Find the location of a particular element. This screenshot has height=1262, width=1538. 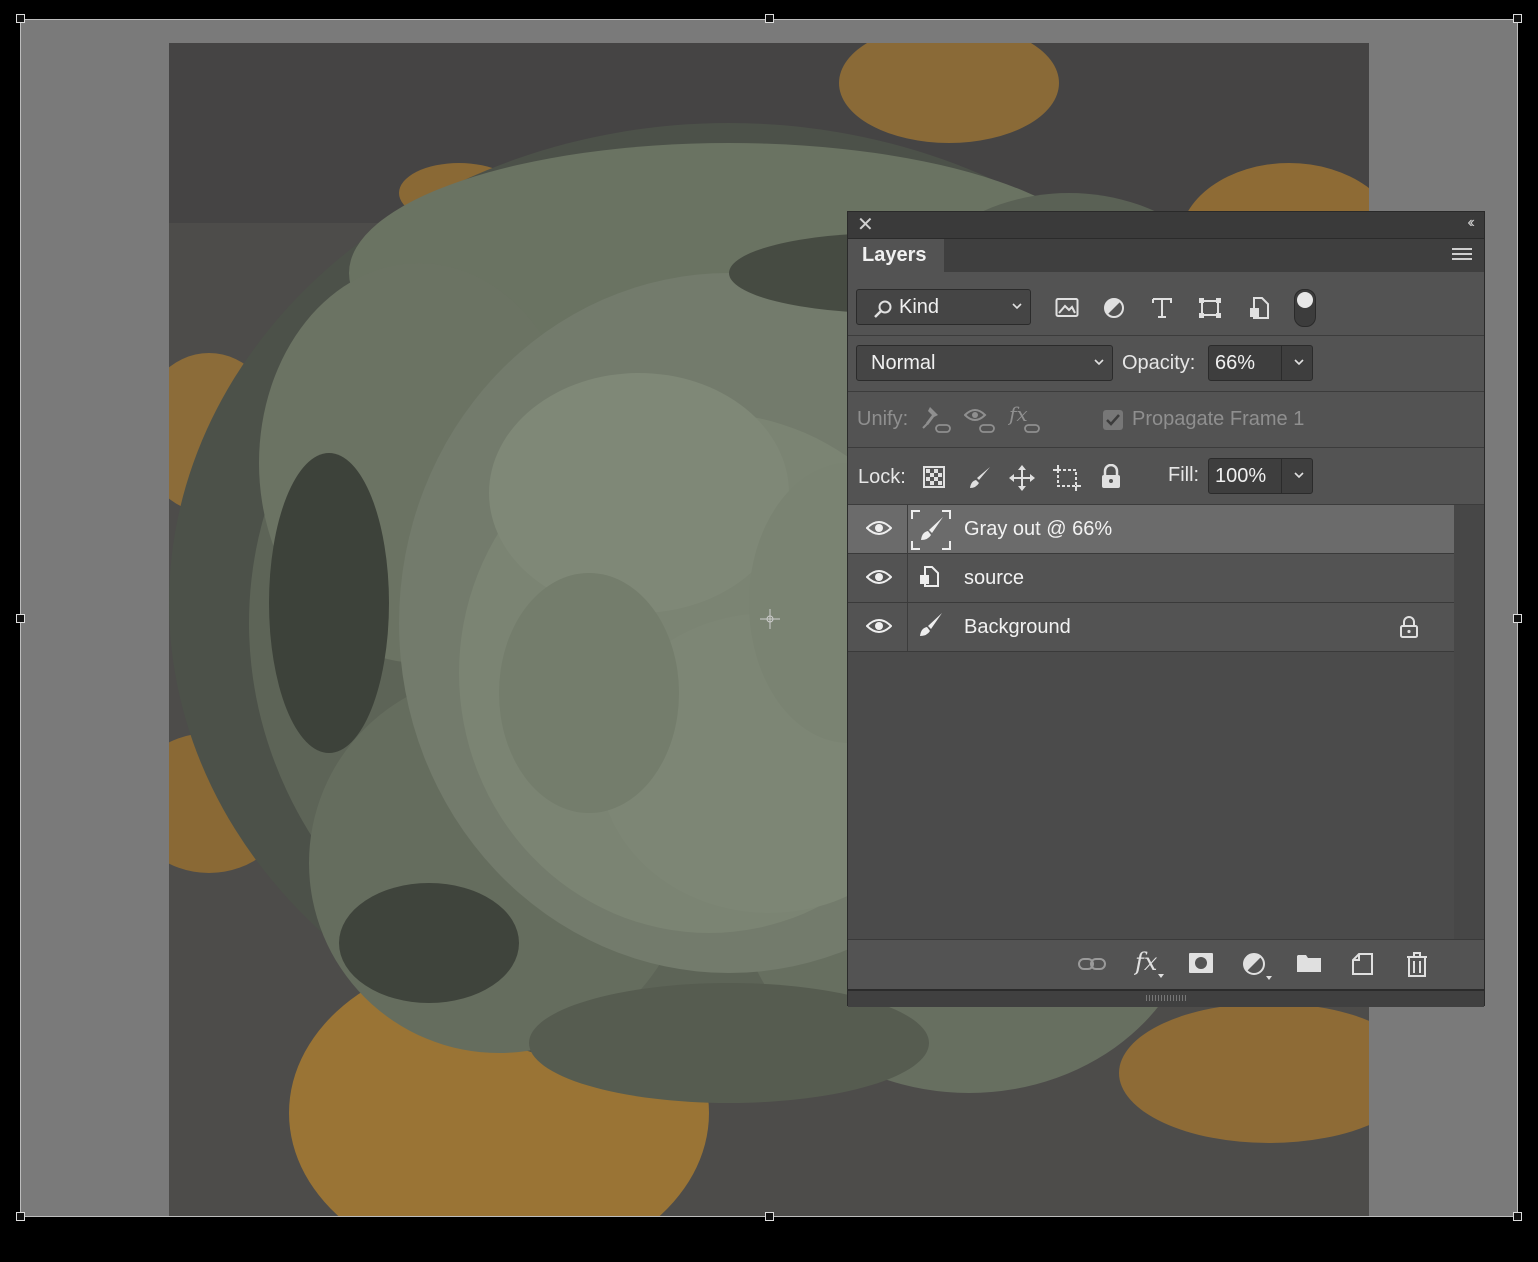

brush-icon is located at coordinates (931, 628).